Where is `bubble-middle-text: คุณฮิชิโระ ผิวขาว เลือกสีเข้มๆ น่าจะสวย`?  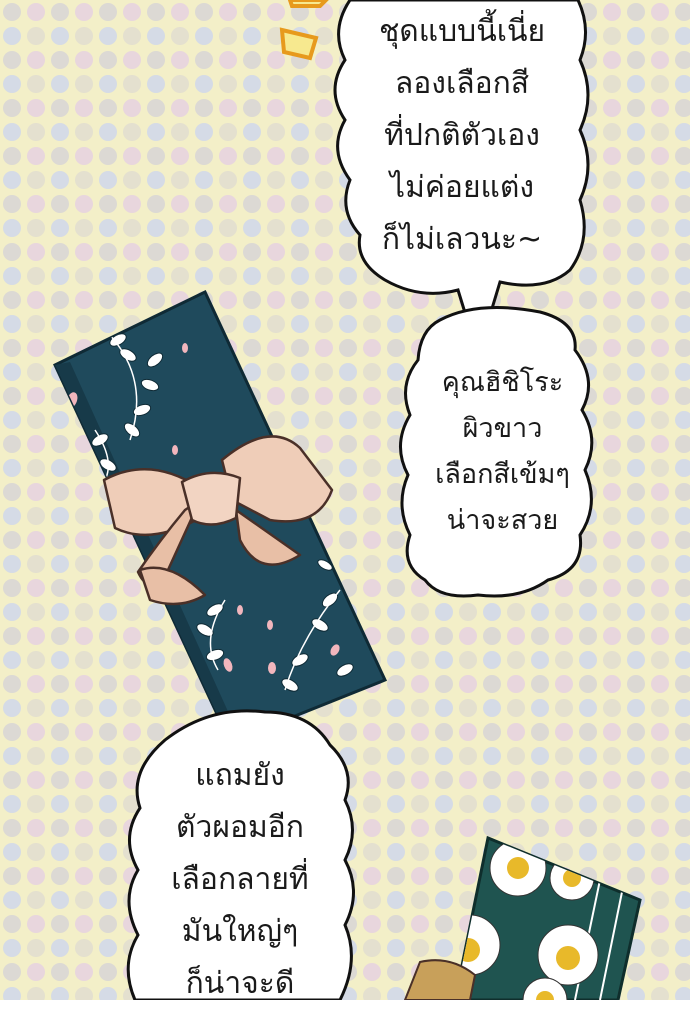 bubble-middle-text: คุณฮิชิโระ ผิวขาว เลือกสีเข้มๆ น่าจะสวย is located at coordinates (502, 452).